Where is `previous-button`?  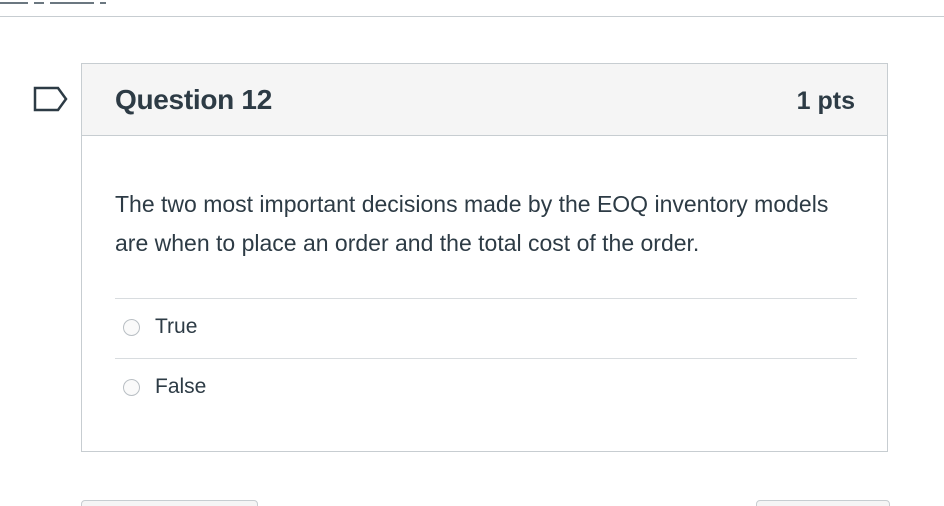
previous-button is located at coordinates (169, 503).